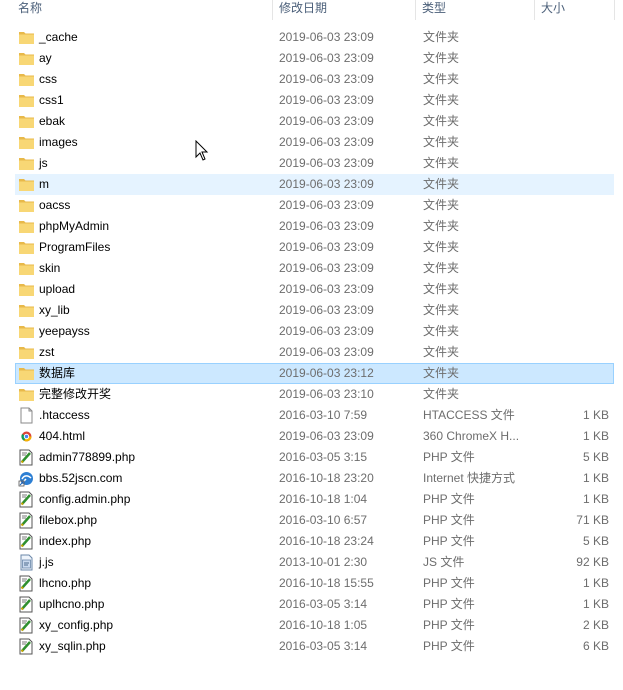 The height and width of the screenshot is (690, 623). Describe the element at coordinates (143, 10) in the screenshot. I see `column-header-name: 名称` at that location.